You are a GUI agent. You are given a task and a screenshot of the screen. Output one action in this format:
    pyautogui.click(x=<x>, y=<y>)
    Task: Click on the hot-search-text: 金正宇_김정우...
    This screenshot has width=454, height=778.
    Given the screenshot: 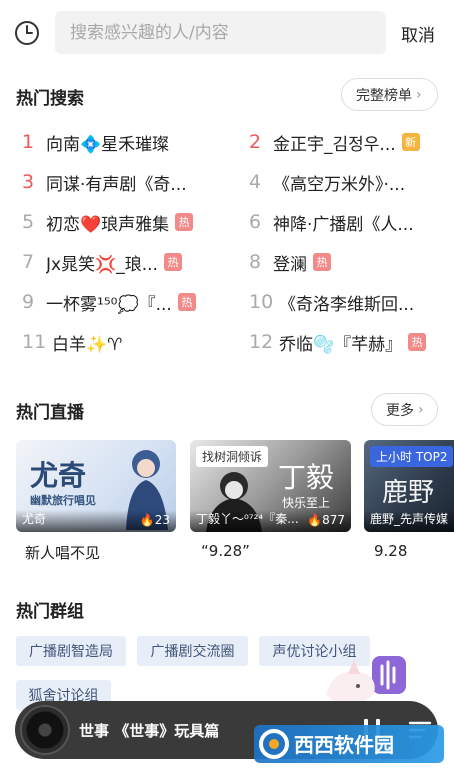 What is the action you would take?
    pyautogui.click(x=334, y=144)
    